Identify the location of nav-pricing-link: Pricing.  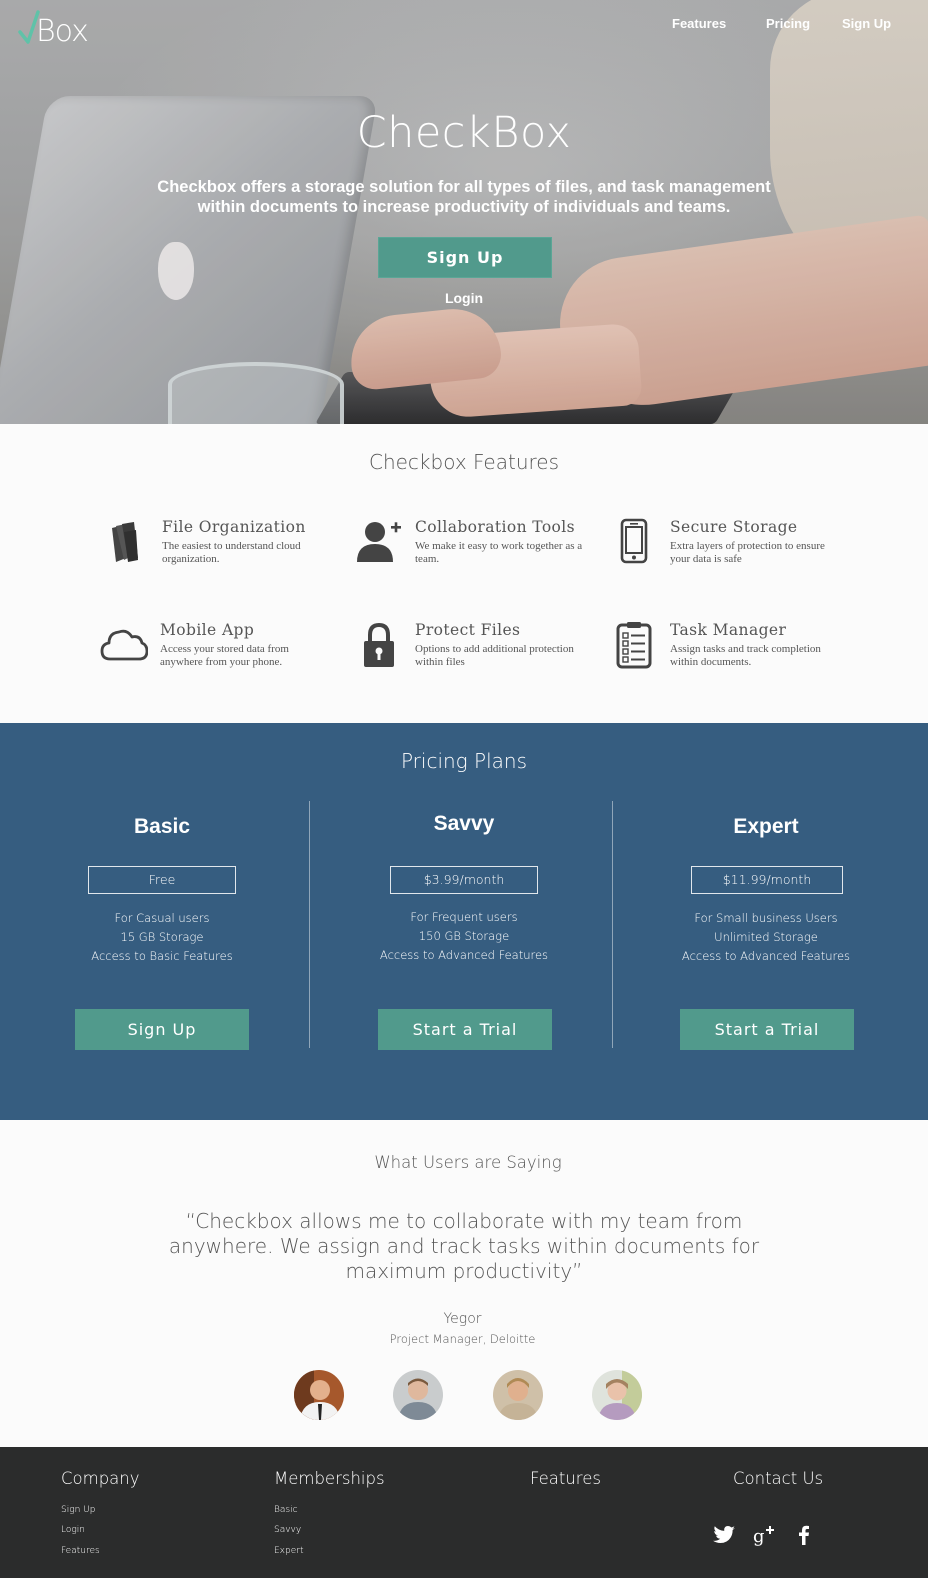
(788, 23).